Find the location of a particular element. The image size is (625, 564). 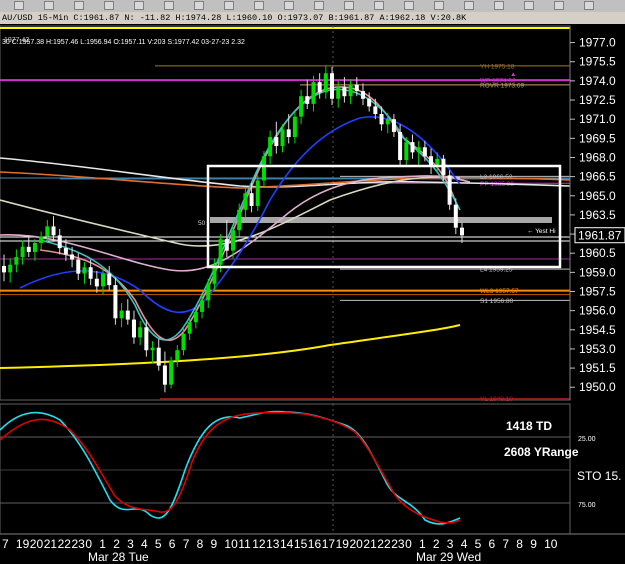

price-tick-label: 1965.0 is located at coordinates (597, 196).